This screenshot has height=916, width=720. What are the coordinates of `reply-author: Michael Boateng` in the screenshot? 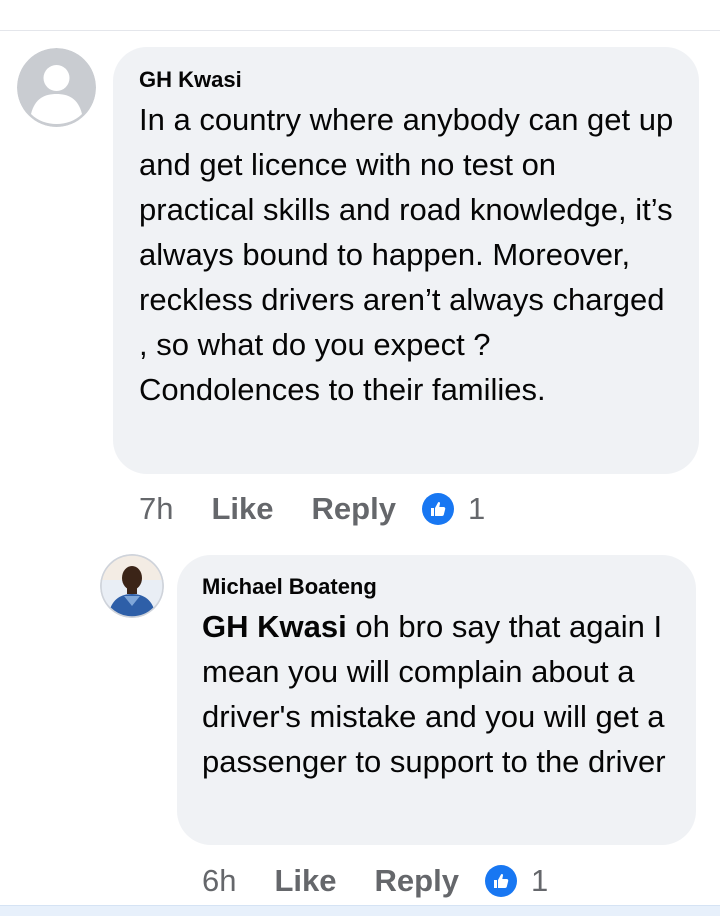 It's located at (439, 587).